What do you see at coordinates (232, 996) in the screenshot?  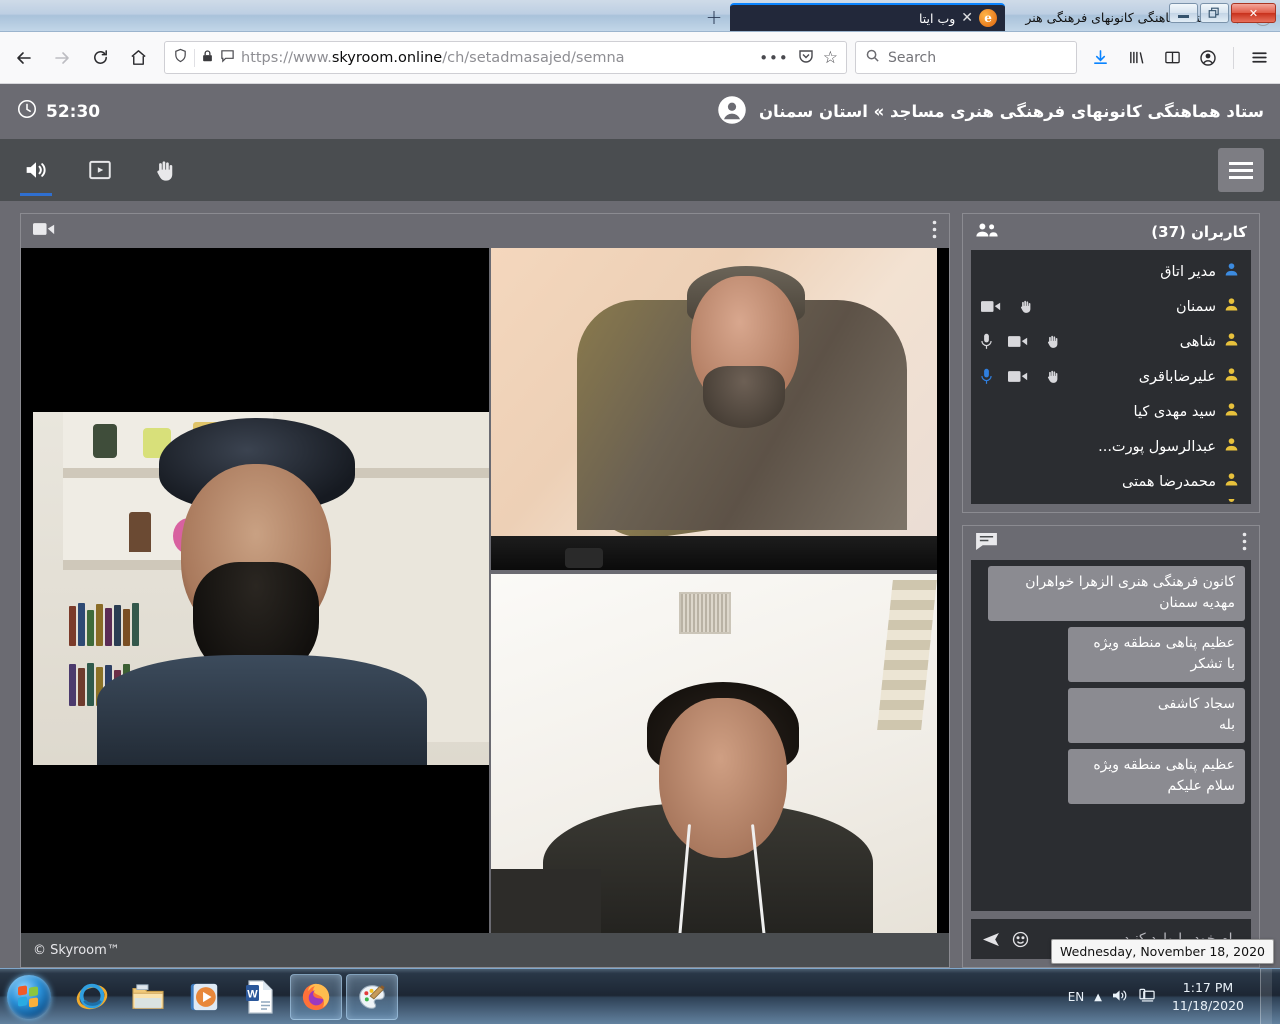 I see `taskbar-buttons: W` at bounding box center [232, 996].